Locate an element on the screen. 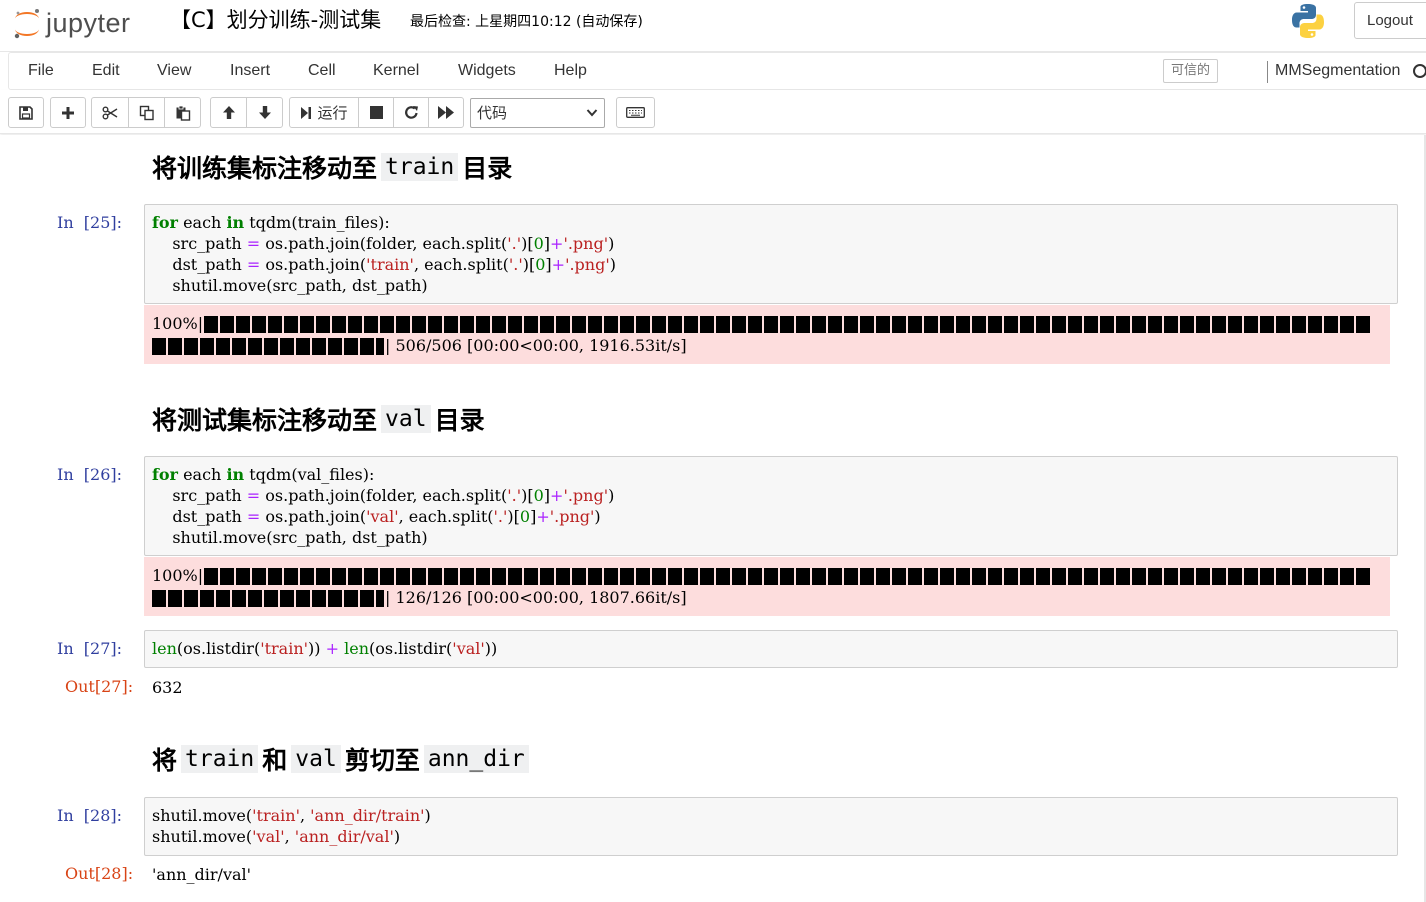 The height and width of the screenshot is (902, 1426). refresh-icon is located at coordinates (411, 112).